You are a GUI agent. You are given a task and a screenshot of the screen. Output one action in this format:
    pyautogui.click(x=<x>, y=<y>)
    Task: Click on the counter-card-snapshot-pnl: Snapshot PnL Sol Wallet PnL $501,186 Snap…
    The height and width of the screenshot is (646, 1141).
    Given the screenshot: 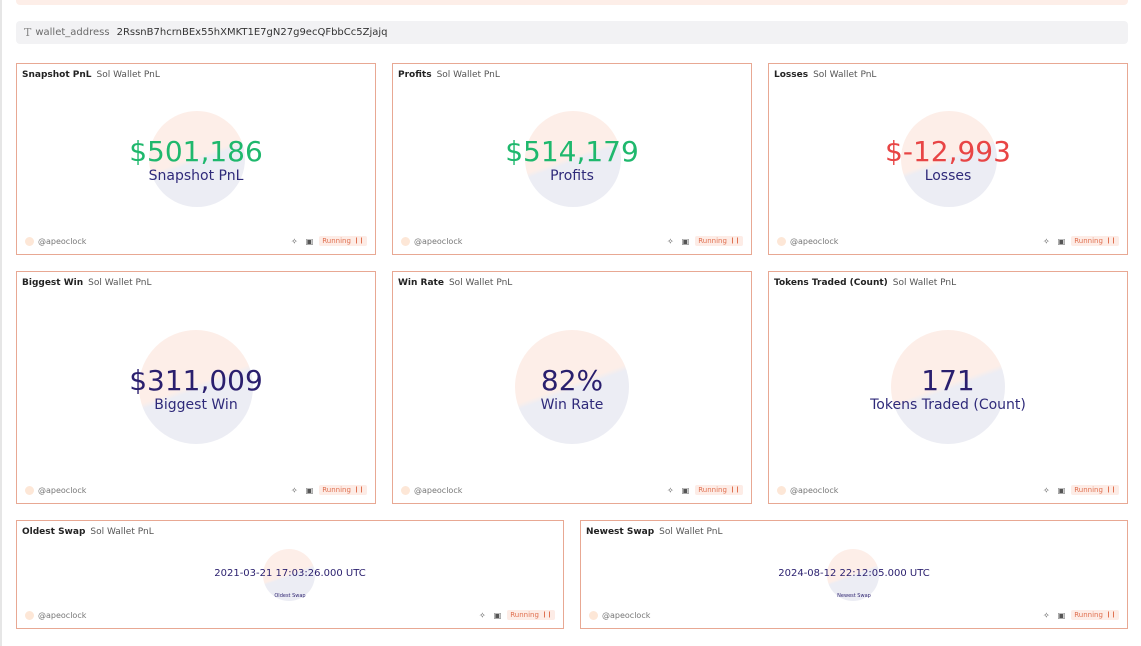 What is the action you would take?
    pyautogui.click(x=196, y=159)
    